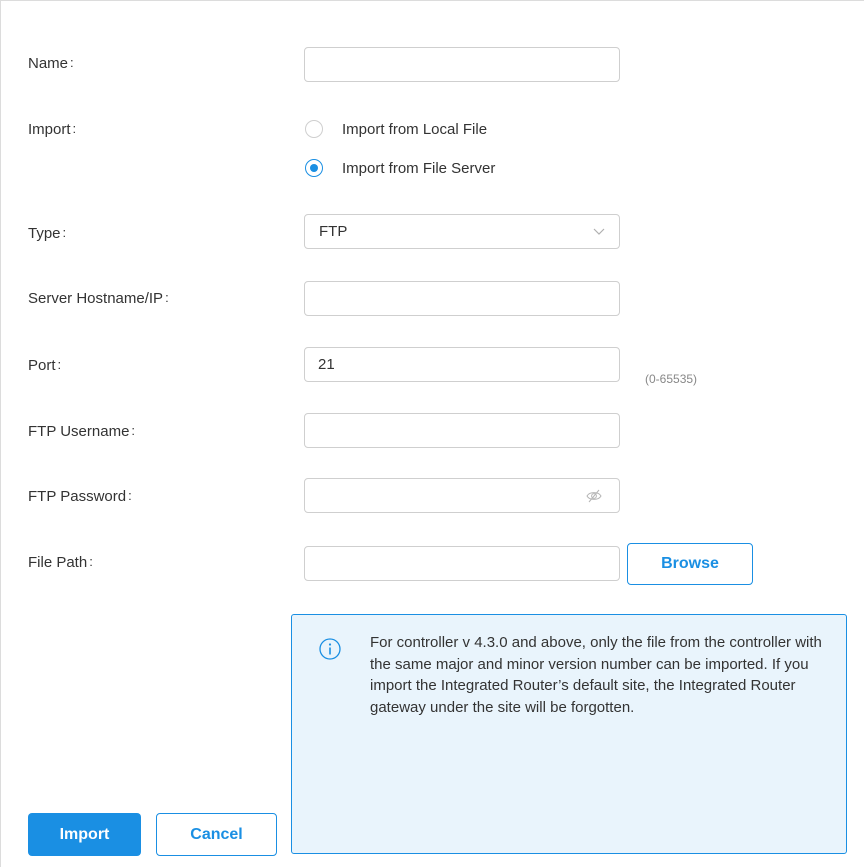 This screenshot has width=864, height=867. What do you see at coordinates (462, 231) in the screenshot?
I see `type-select: FTP` at bounding box center [462, 231].